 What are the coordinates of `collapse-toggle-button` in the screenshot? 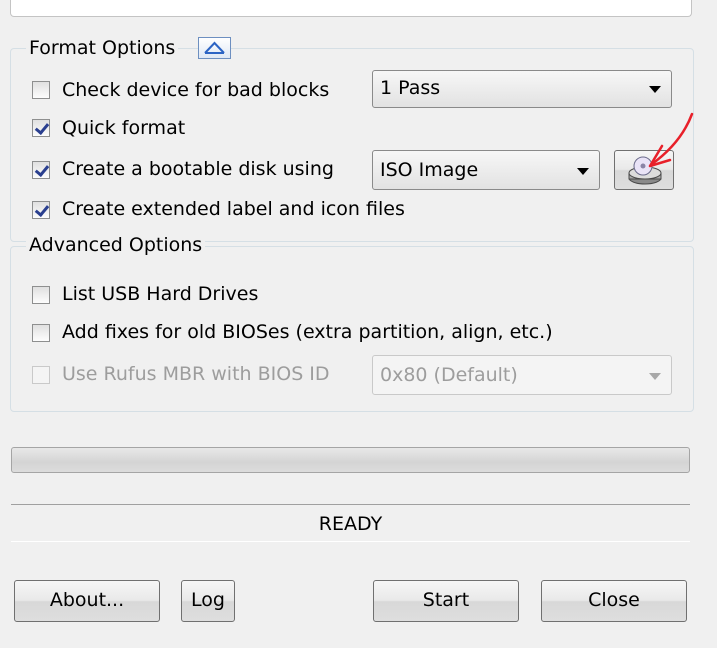 It's located at (214, 48).